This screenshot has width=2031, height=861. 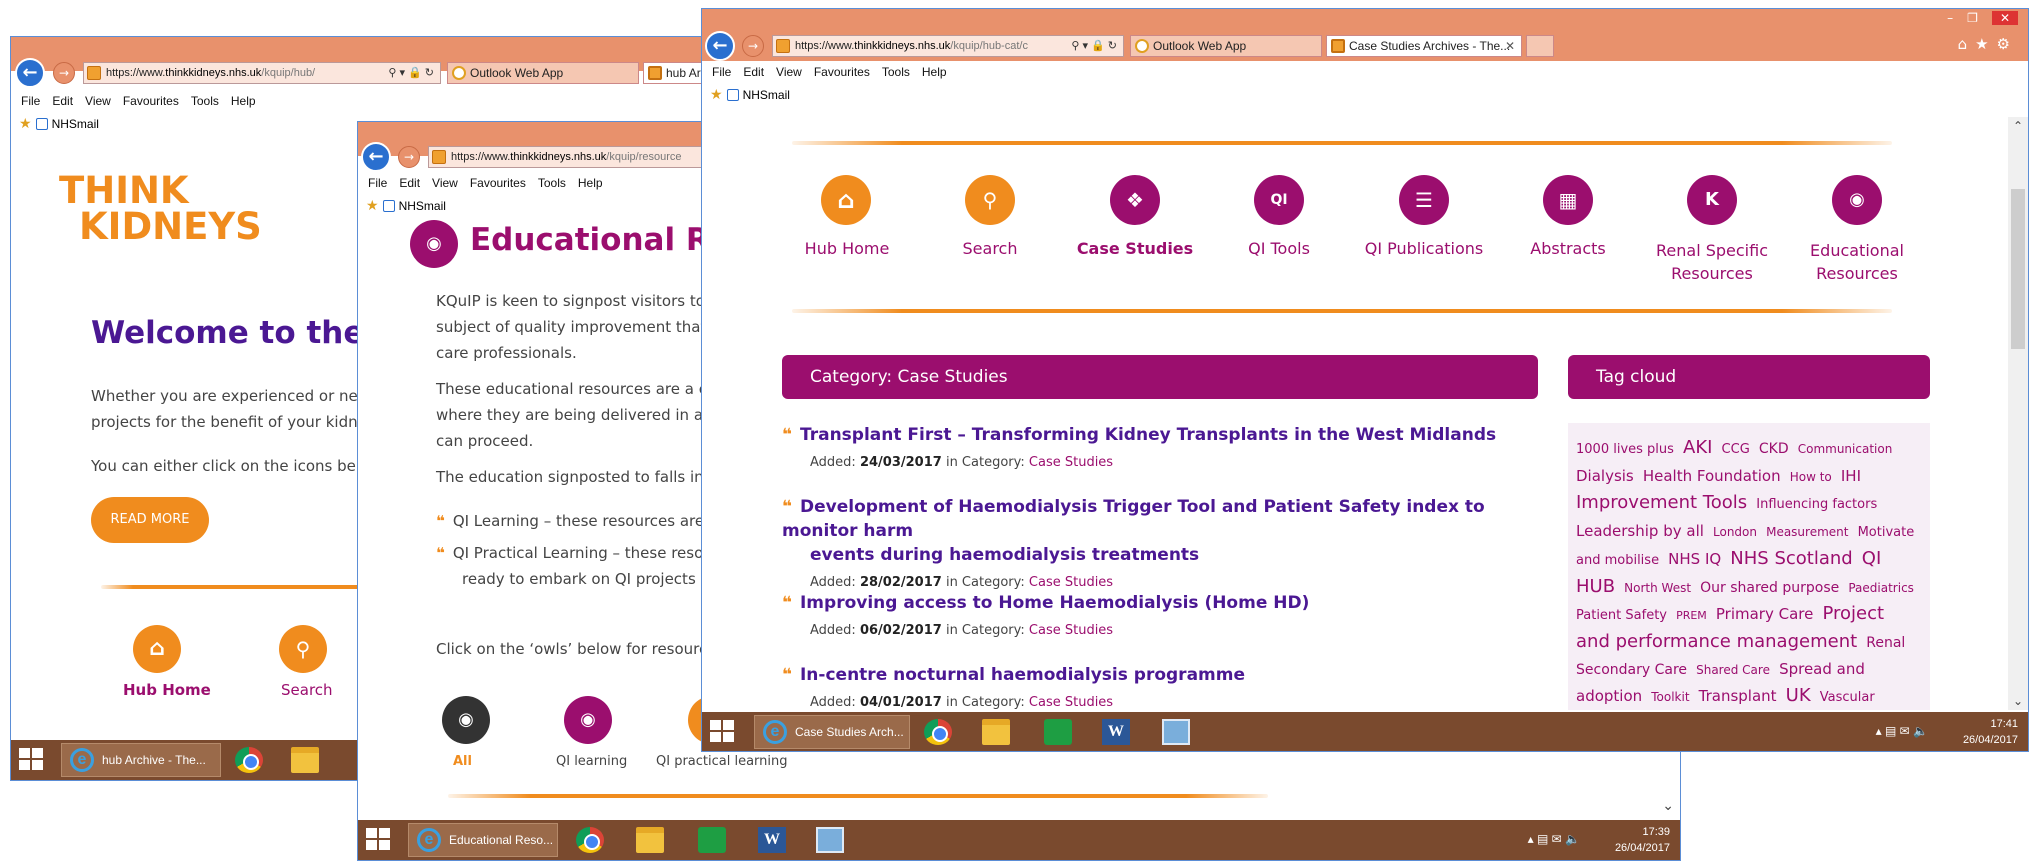 What do you see at coordinates (1540, 46) in the screenshot?
I see `new-tab-button` at bounding box center [1540, 46].